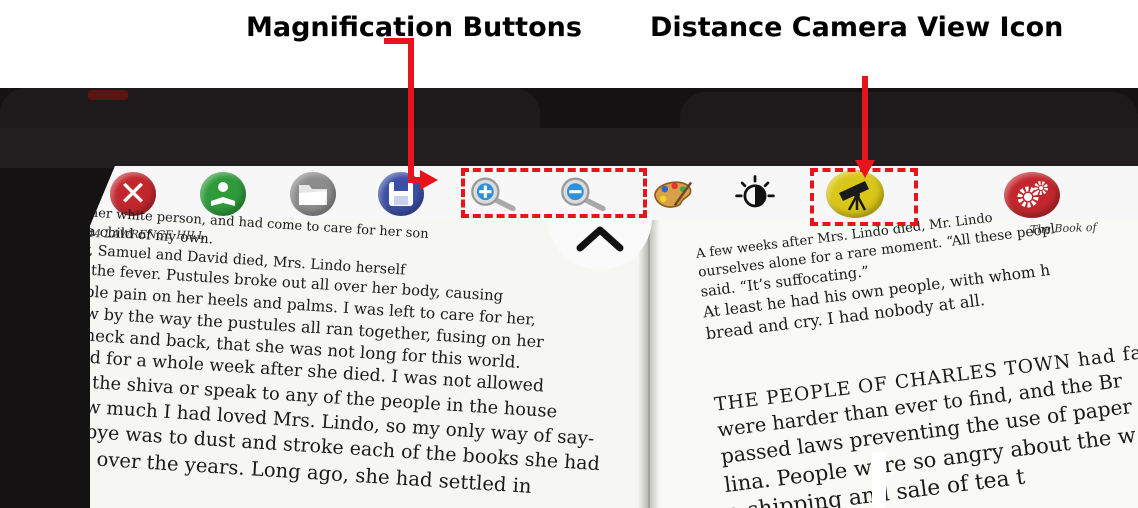  Describe the element at coordinates (600, 239) in the screenshot. I see `chevron-up-icon` at that location.